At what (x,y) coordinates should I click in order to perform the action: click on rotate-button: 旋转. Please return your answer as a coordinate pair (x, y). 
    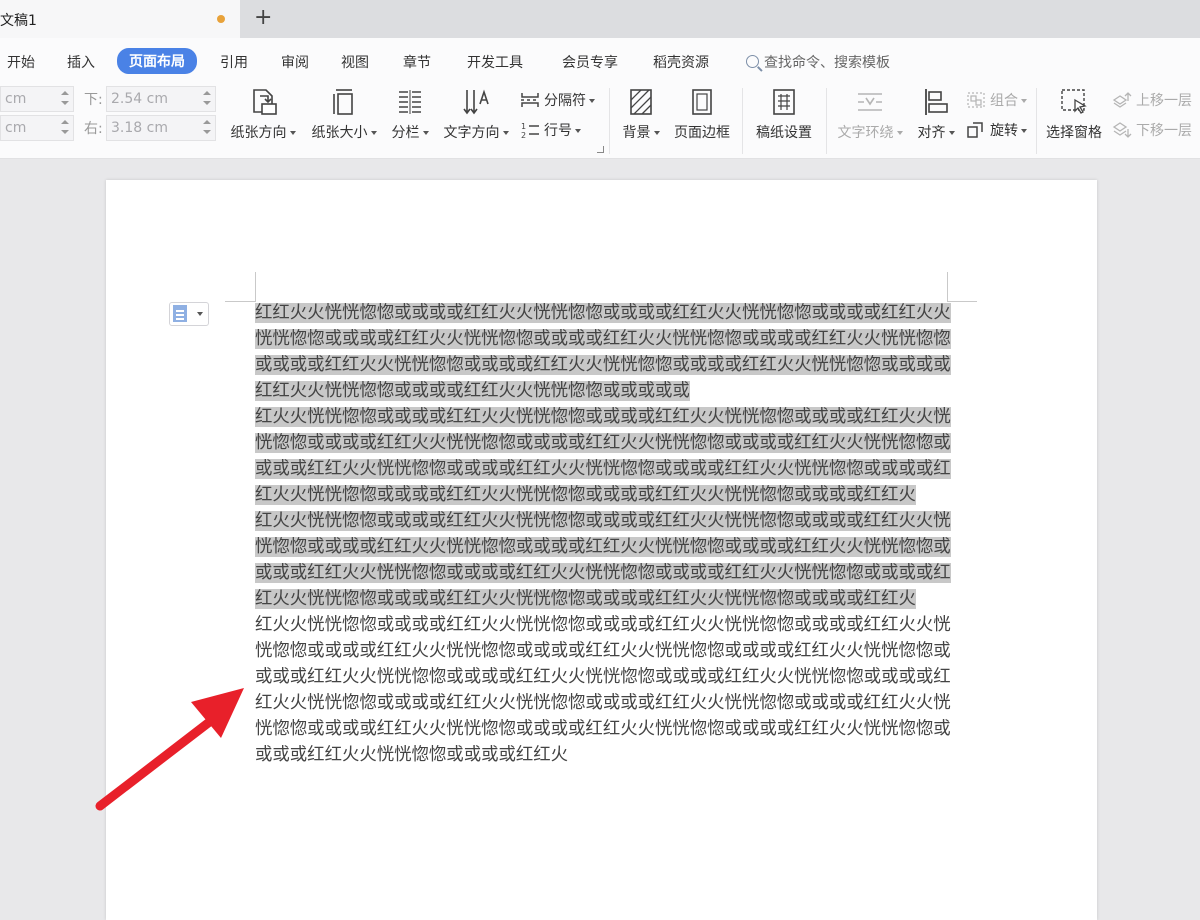
    Looking at the image, I should click on (996, 130).